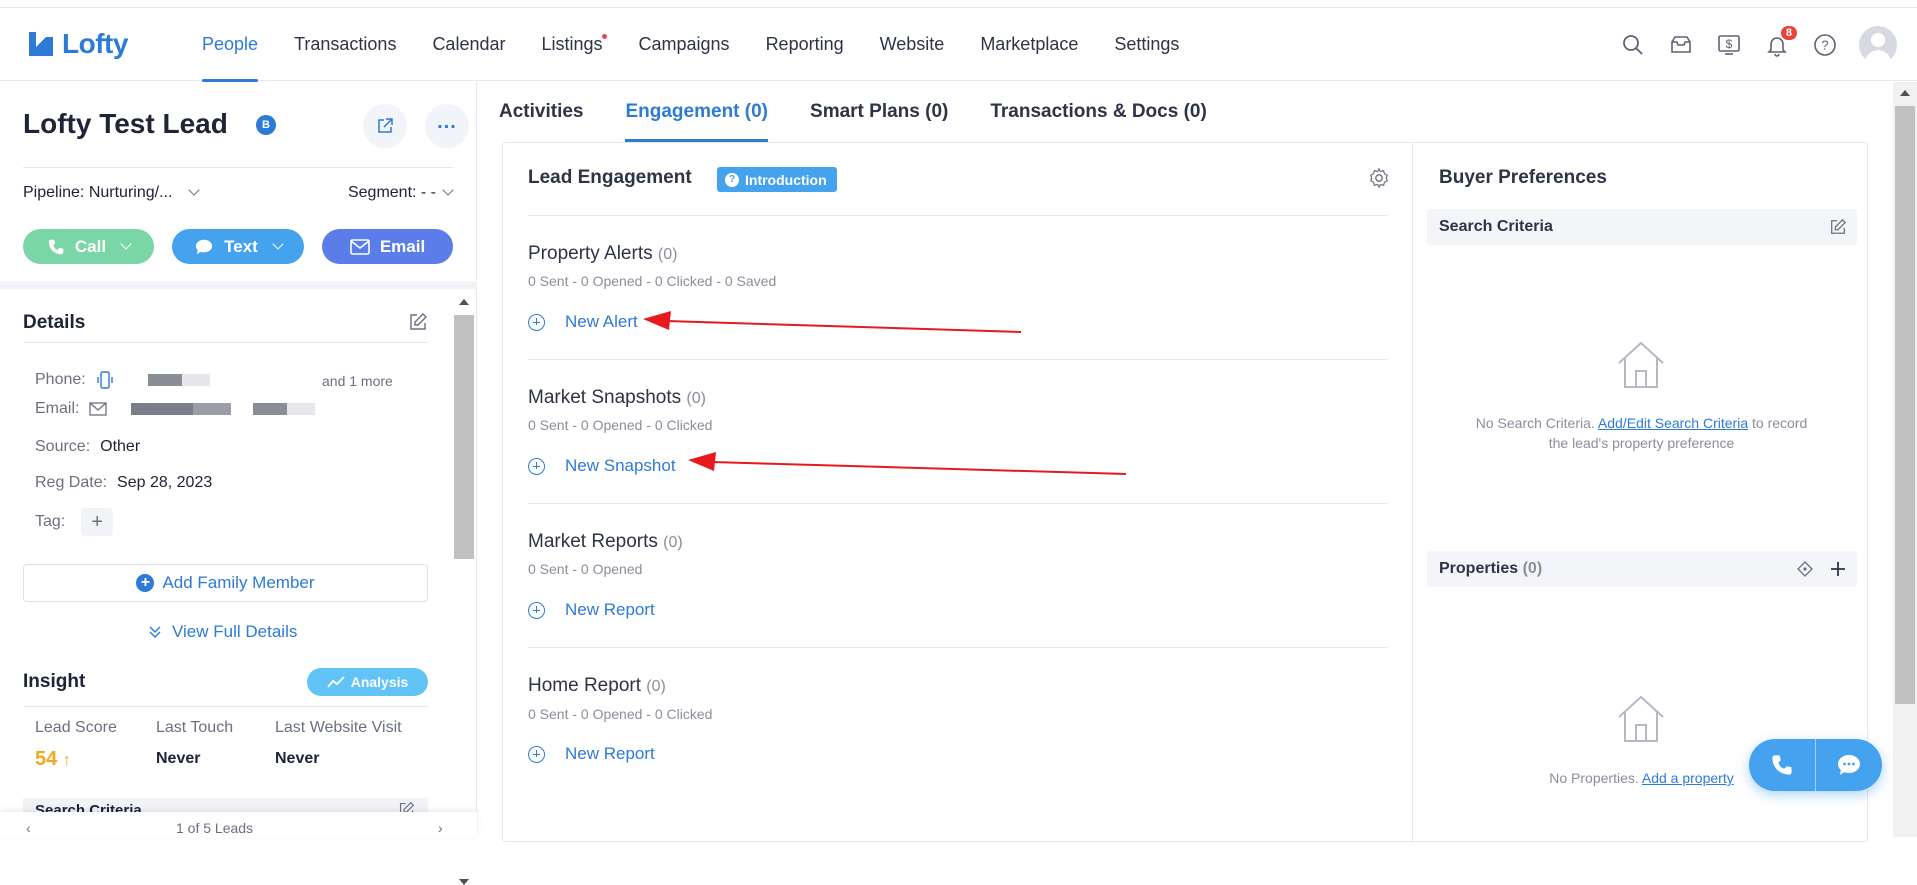 The width and height of the screenshot is (1917, 885). I want to click on new-home-report-button: New Report, so click(591, 754).